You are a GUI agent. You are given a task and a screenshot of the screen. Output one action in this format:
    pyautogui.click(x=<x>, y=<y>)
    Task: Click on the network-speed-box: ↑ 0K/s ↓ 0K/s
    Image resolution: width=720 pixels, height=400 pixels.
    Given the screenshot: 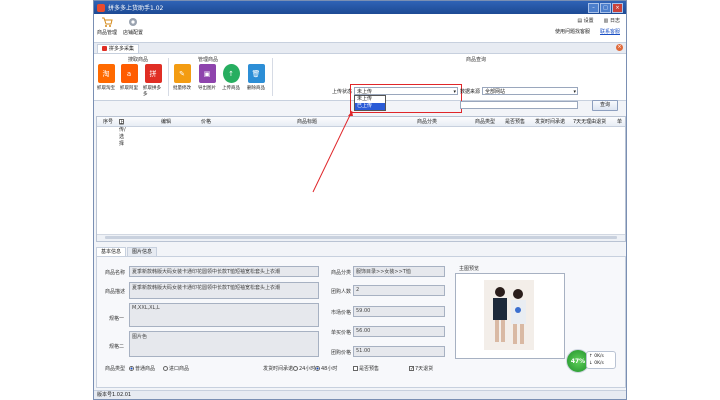 What is the action you would take?
    pyautogui.click(x=601, y=360)
    